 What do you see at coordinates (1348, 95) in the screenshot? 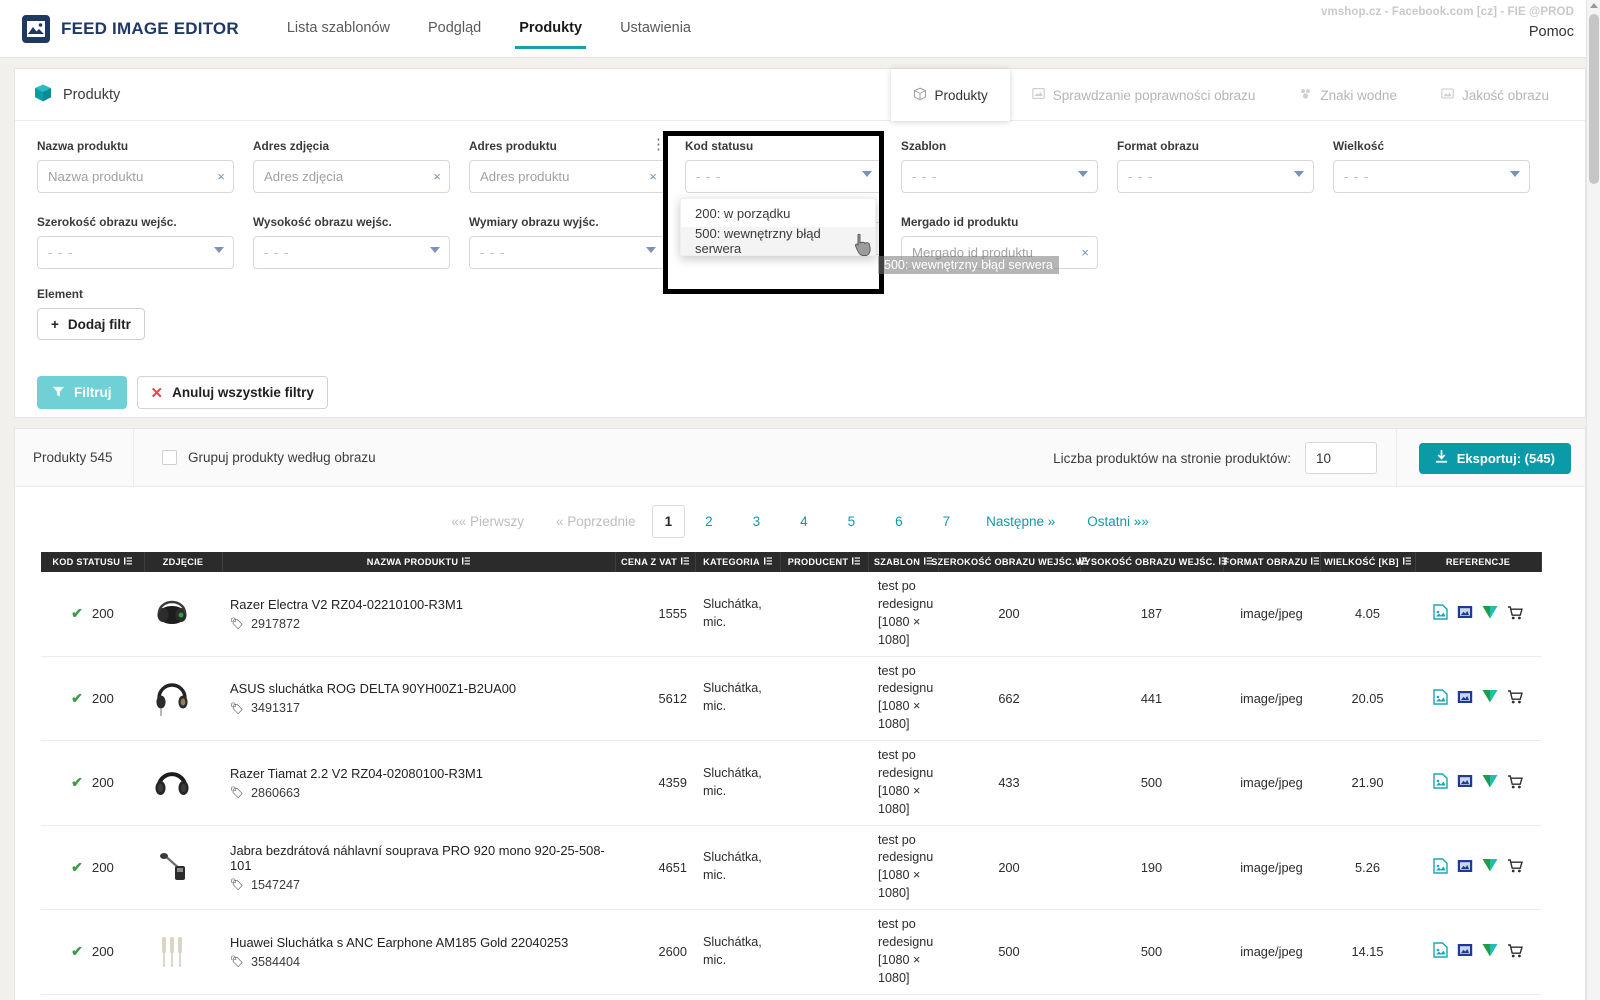
I see `tab-watermarks: Znaki wodne` at bounding box center [1348, 95].